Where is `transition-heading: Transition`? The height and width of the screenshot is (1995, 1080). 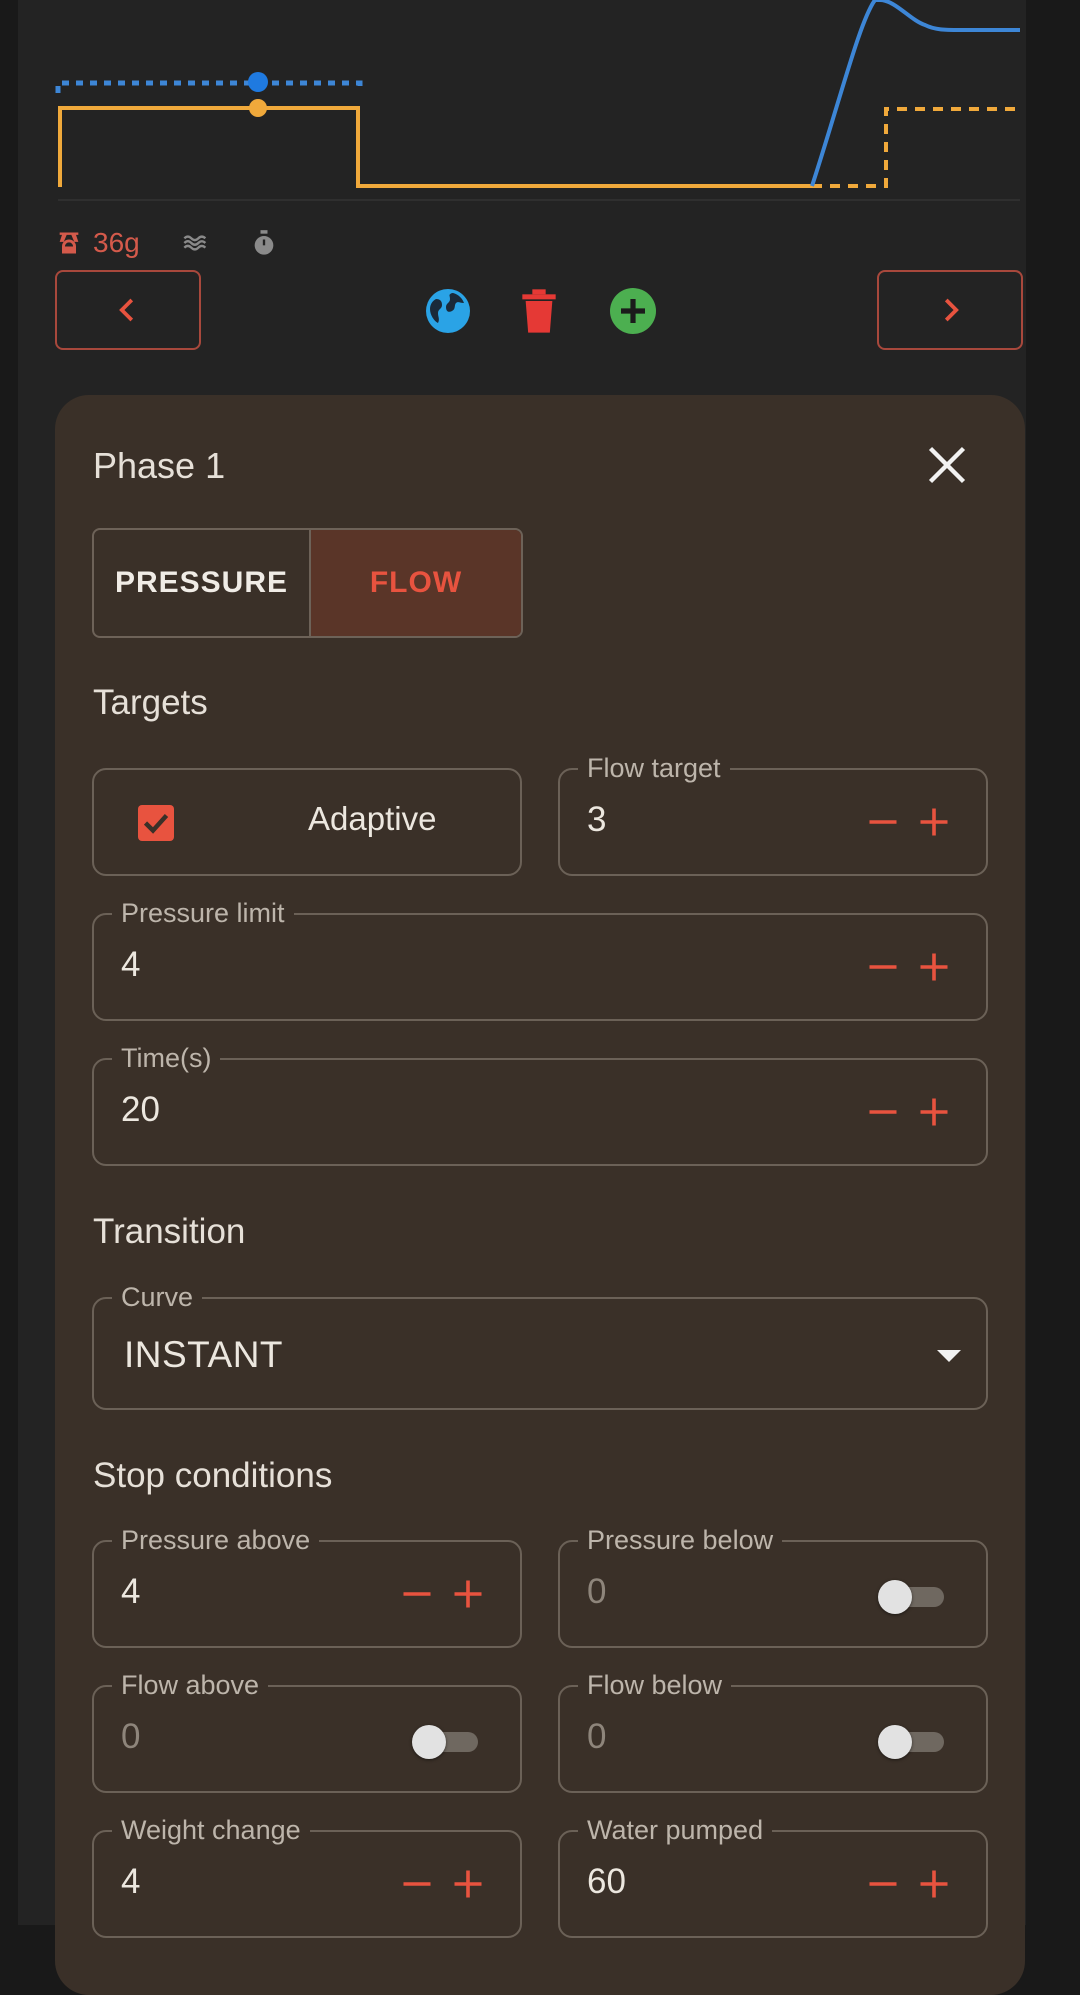
transition-heading: Transition is located at coordinates (169, 1231).